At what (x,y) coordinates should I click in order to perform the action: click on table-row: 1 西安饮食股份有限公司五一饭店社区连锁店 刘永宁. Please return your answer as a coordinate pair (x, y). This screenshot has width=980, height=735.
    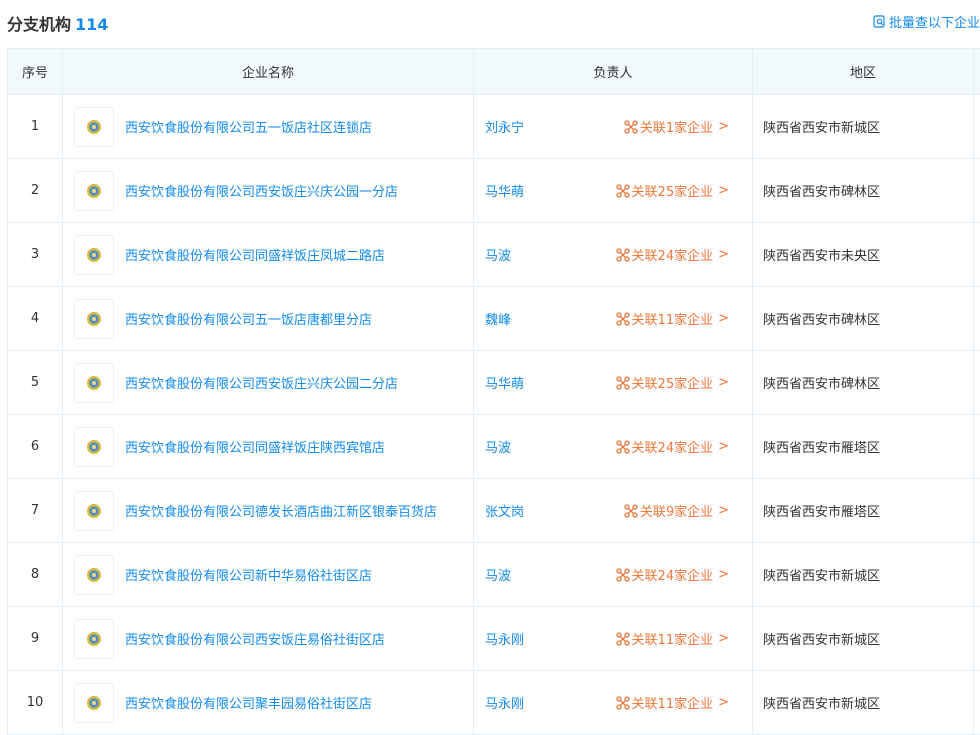
    Looking at the image, I should click on (494, 127).